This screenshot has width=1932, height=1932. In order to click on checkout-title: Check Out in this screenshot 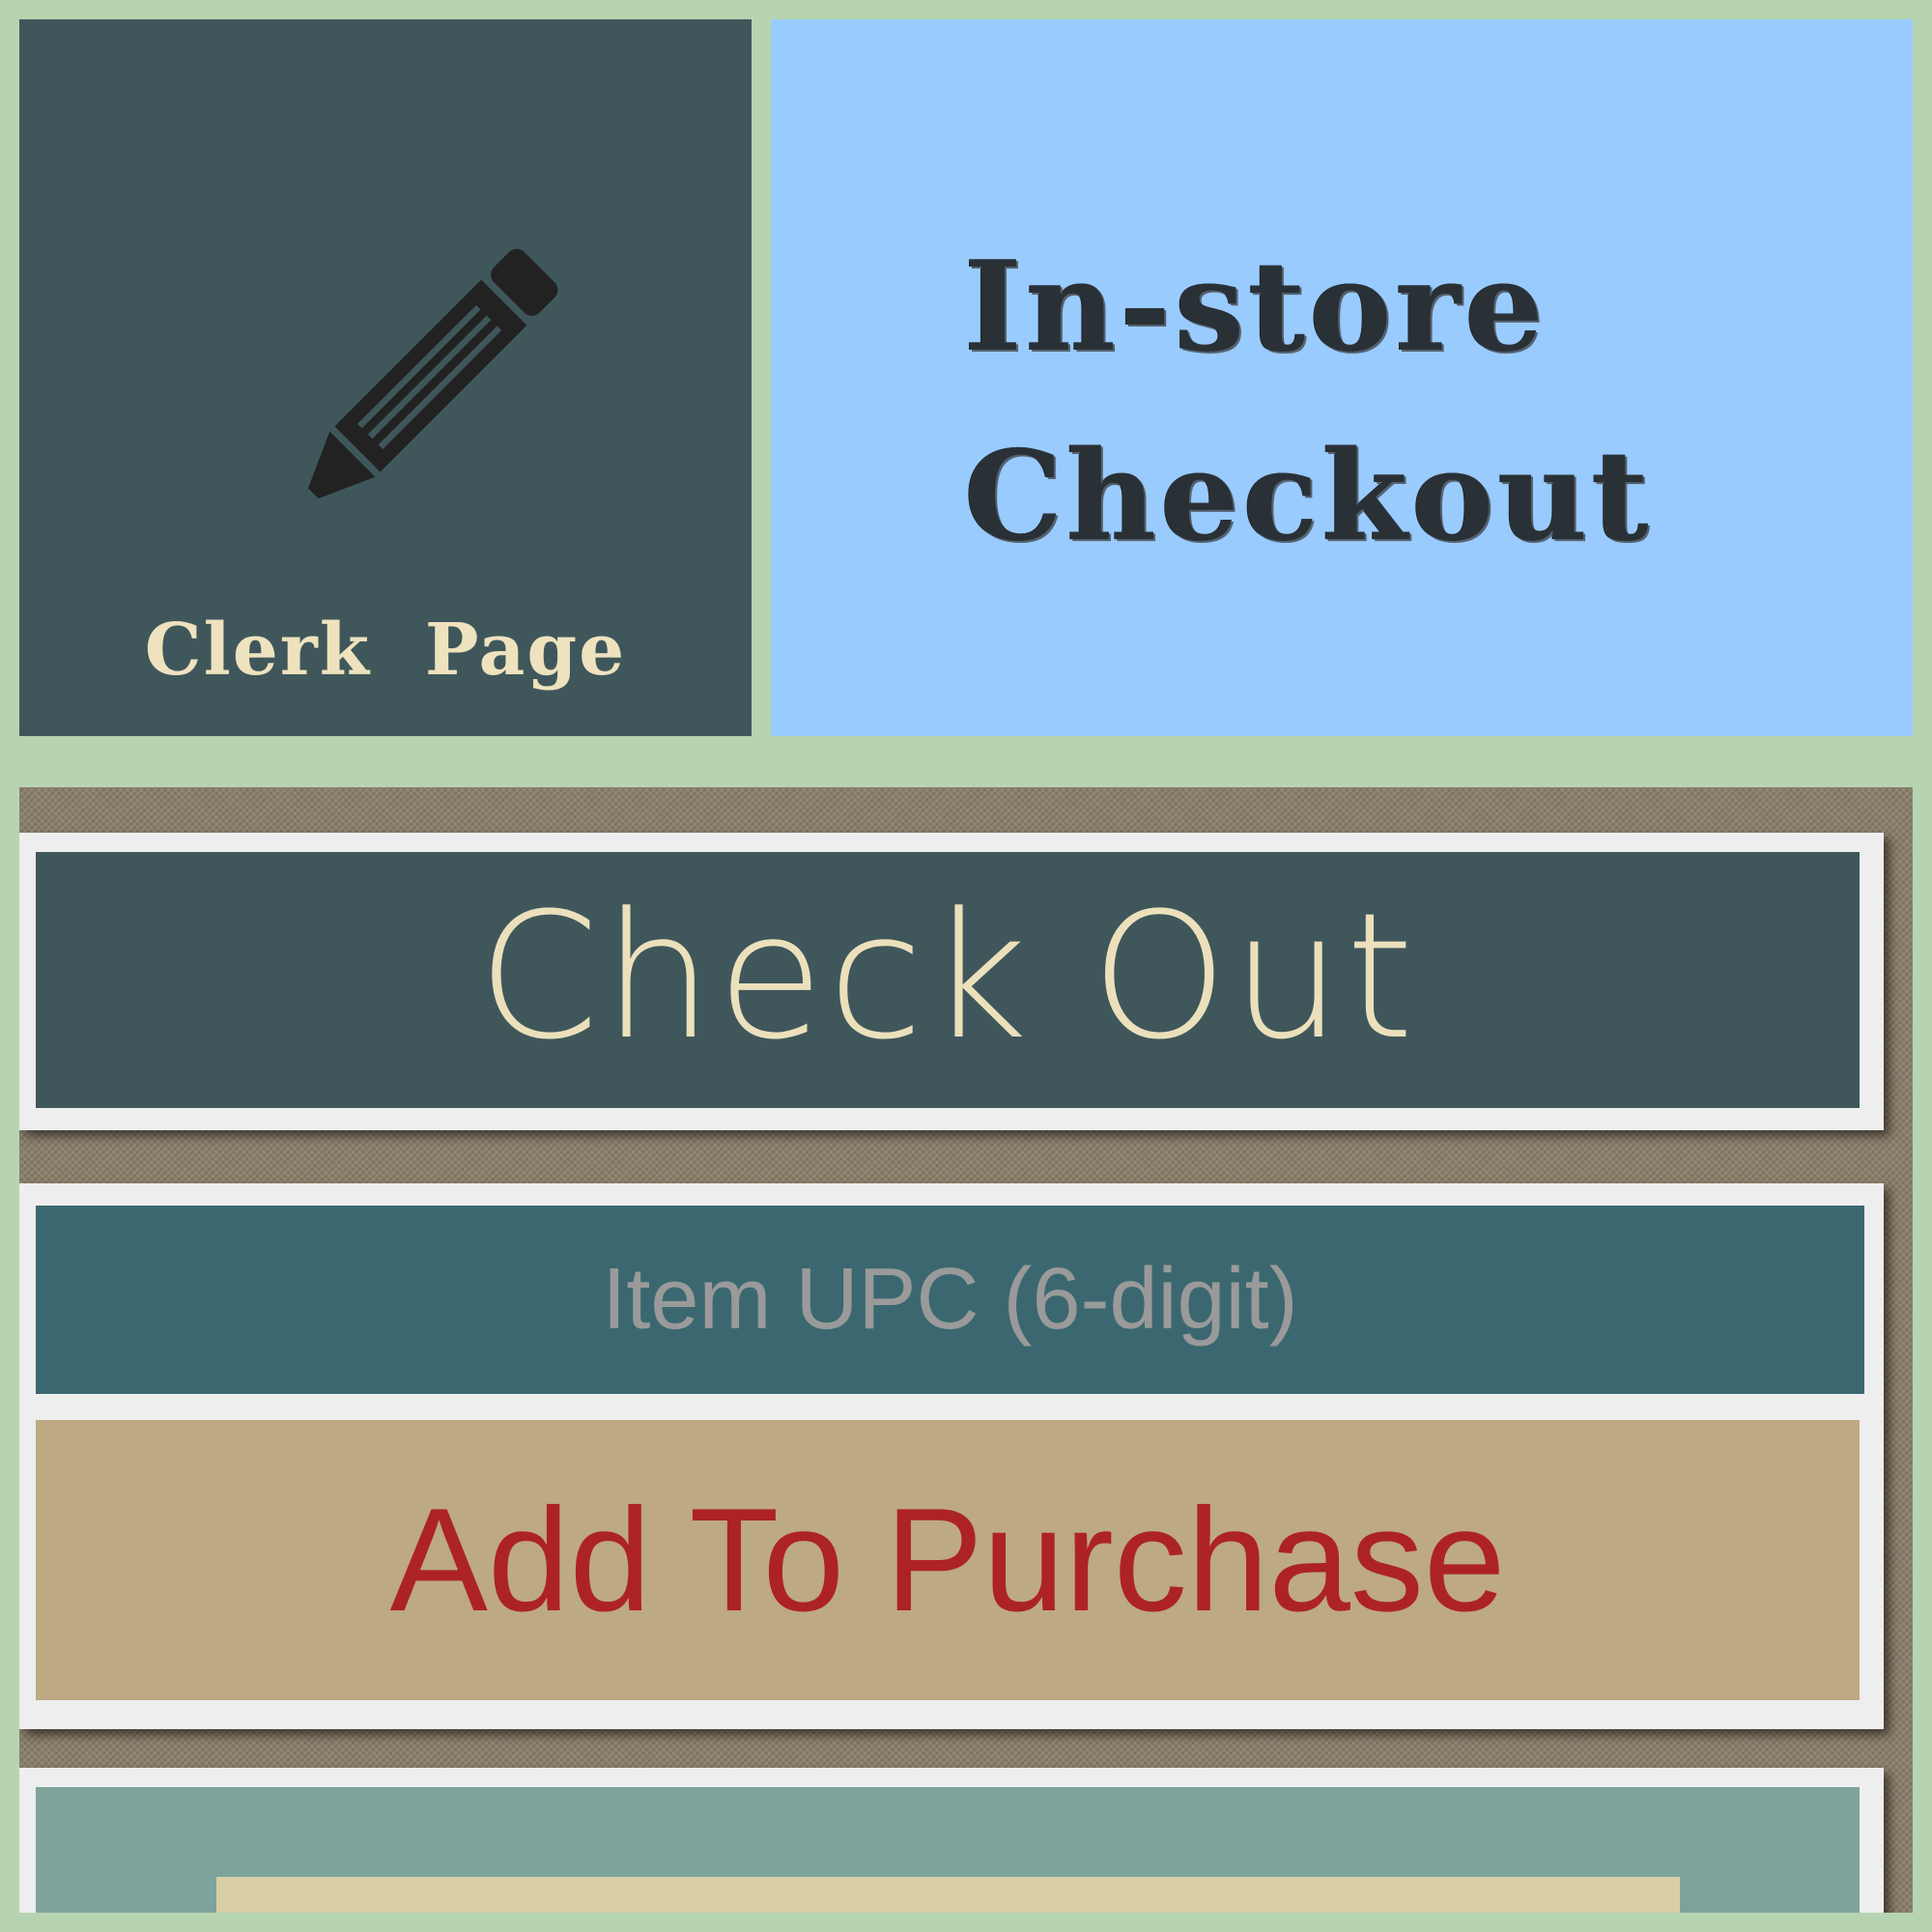, I will do `click(947, 976)`.